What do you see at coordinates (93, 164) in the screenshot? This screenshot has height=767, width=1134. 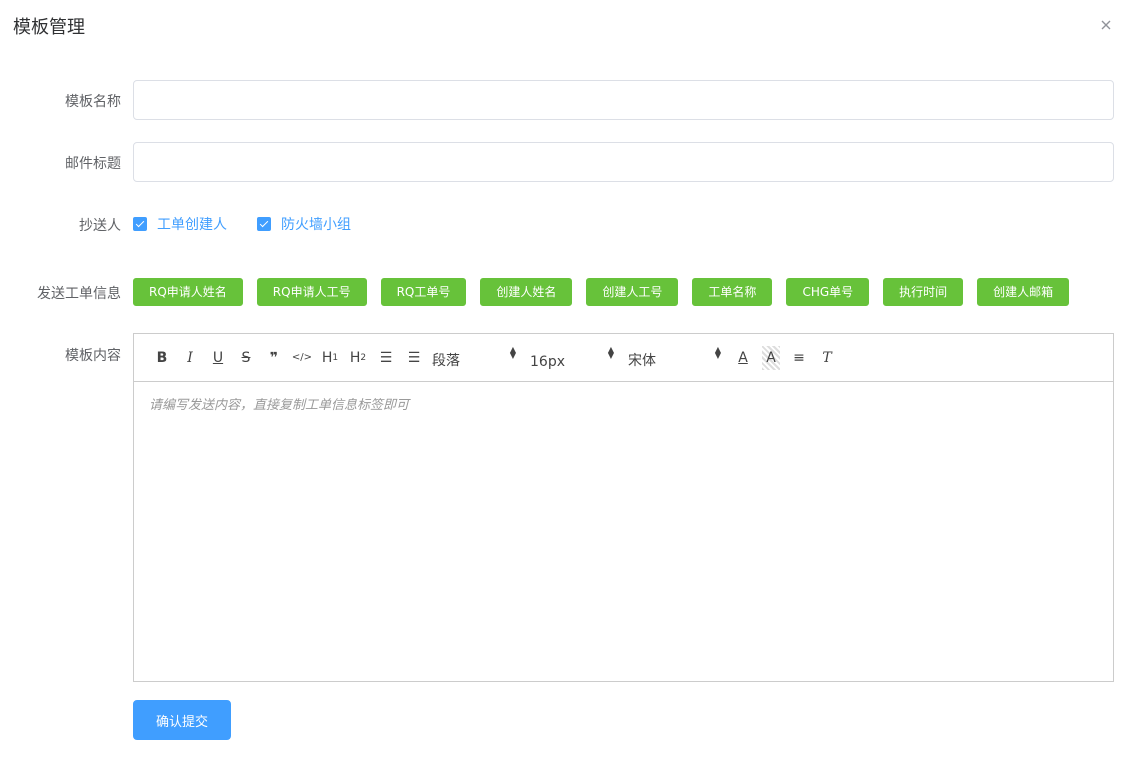 I see `mail-subject-label: 邮件标题` at bounding box center [93, 164].